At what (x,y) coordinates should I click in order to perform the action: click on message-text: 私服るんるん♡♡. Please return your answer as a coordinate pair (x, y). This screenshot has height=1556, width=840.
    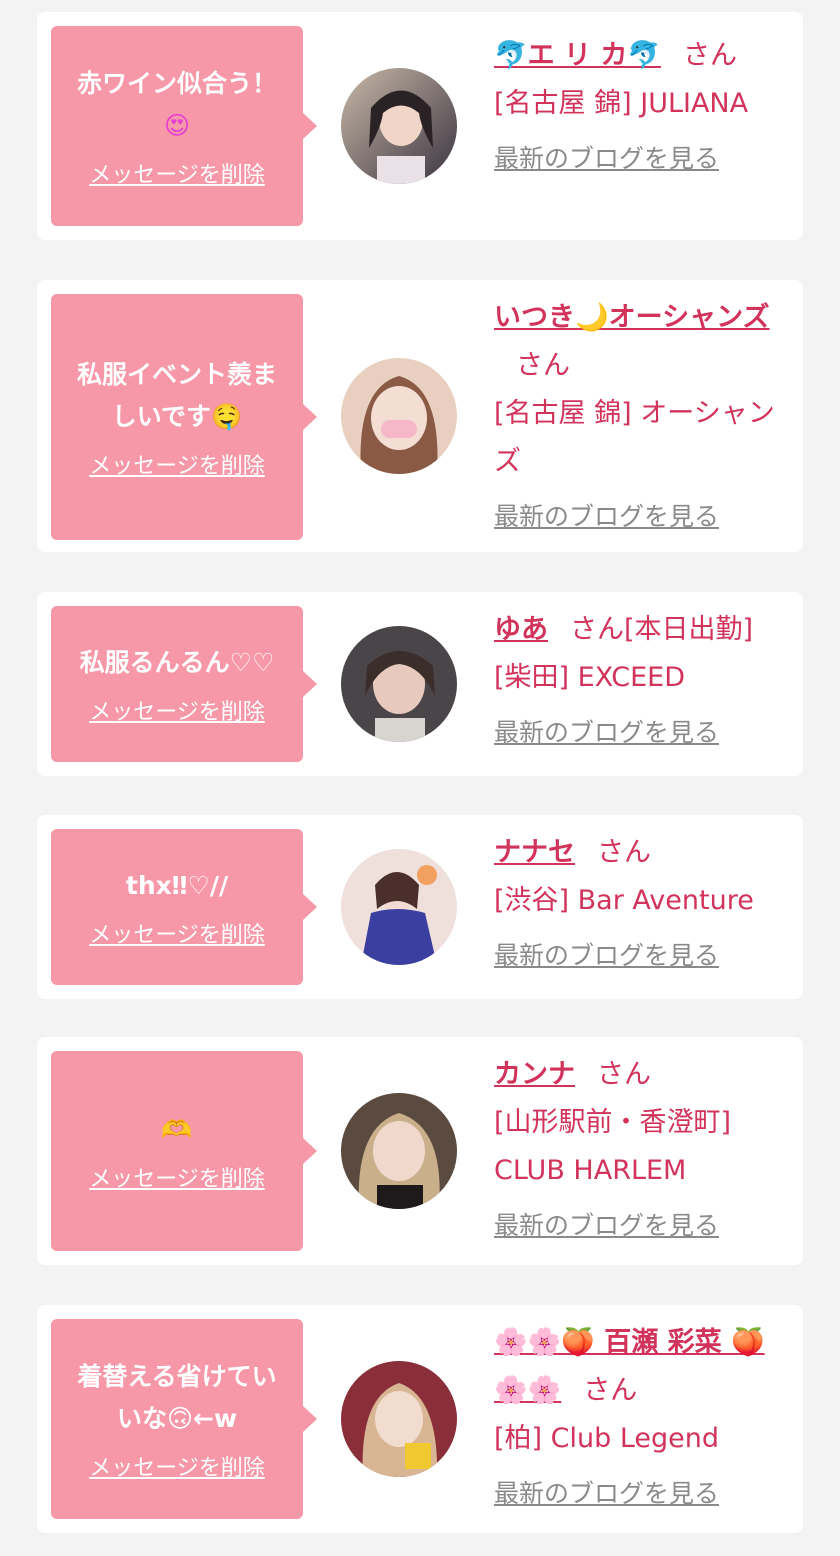
    Looking at the image, I should click on (177, 662).